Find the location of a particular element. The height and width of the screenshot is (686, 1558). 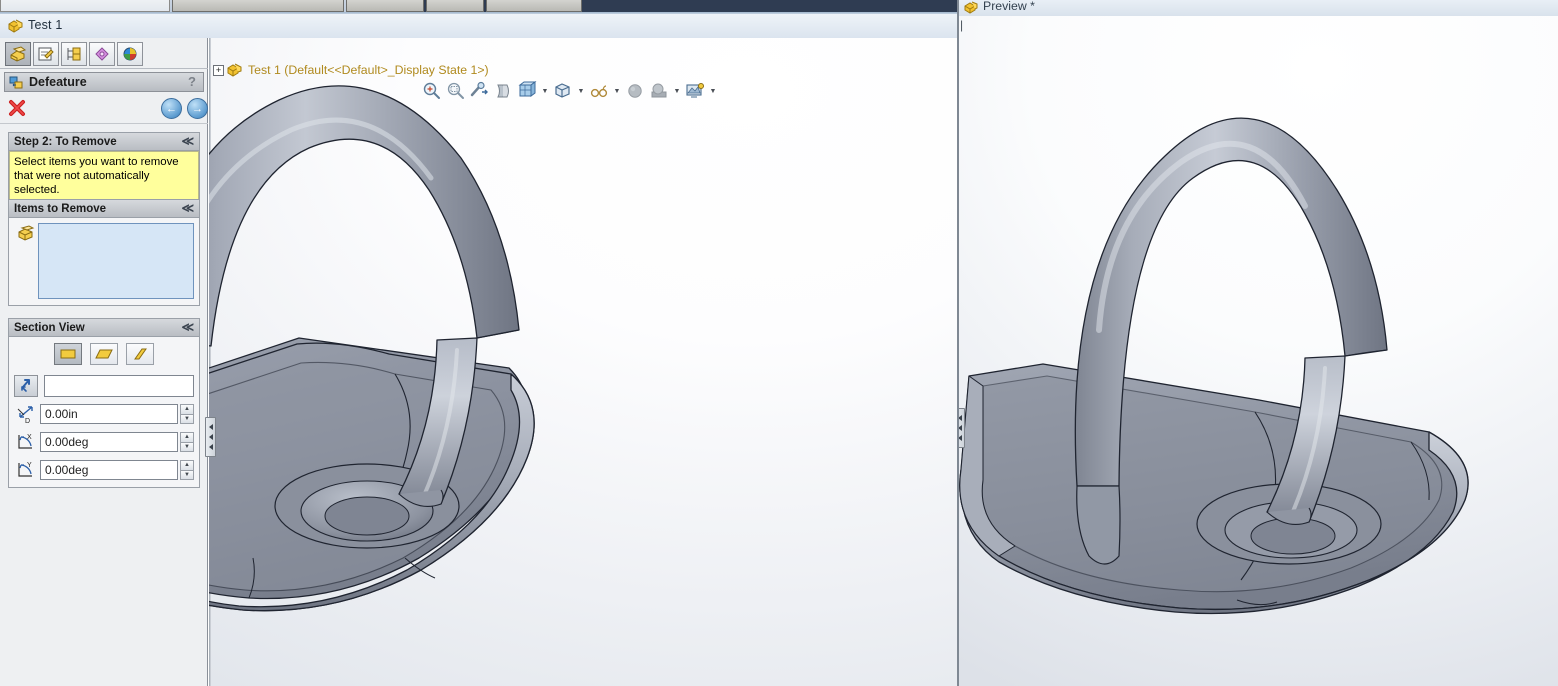

right-plane-button is located at coordinates (140, 354).